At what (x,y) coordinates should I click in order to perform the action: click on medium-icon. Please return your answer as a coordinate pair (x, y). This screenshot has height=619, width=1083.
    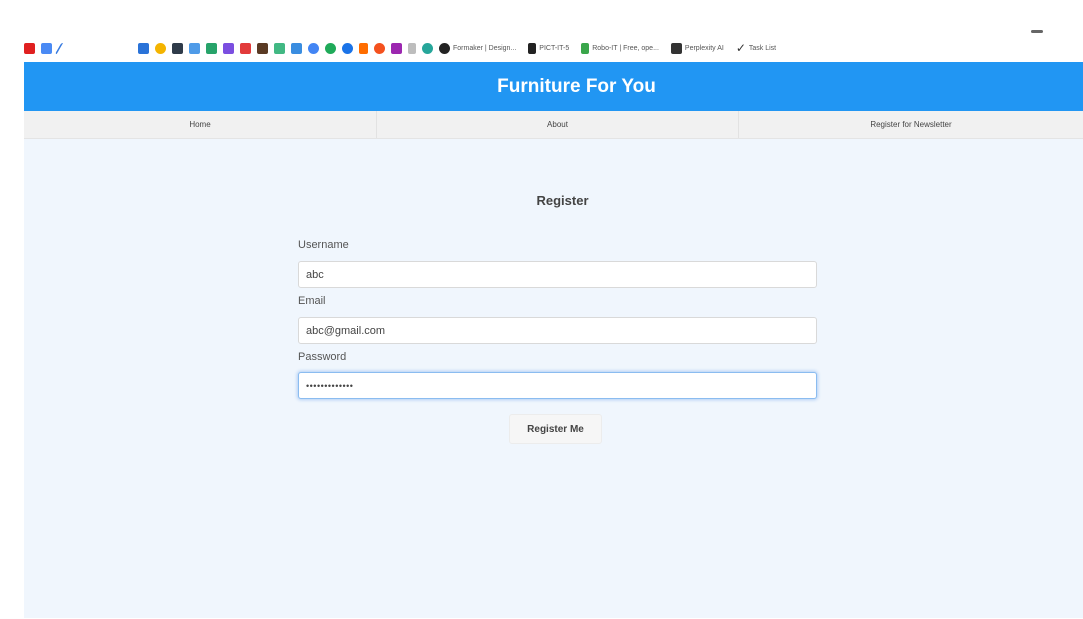
    Looking at the image, I should click on (396, 48).